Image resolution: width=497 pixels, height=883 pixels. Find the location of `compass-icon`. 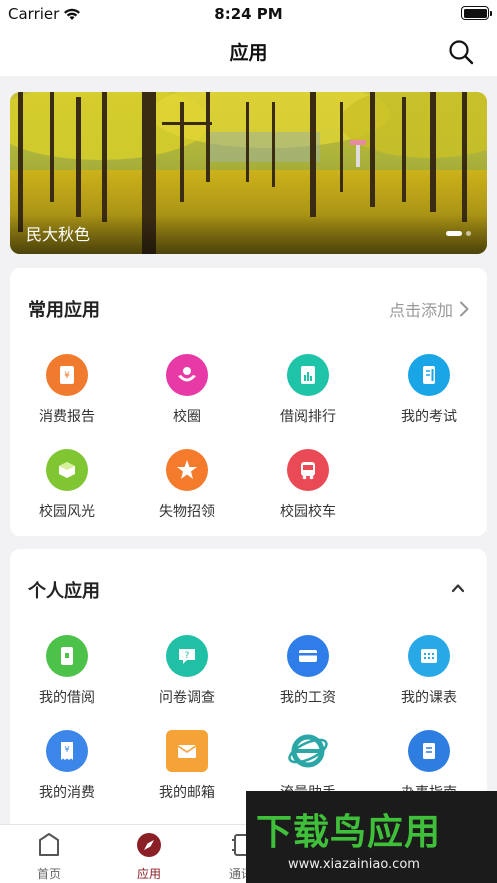

compass-icon is located at coordinates (149, 845).